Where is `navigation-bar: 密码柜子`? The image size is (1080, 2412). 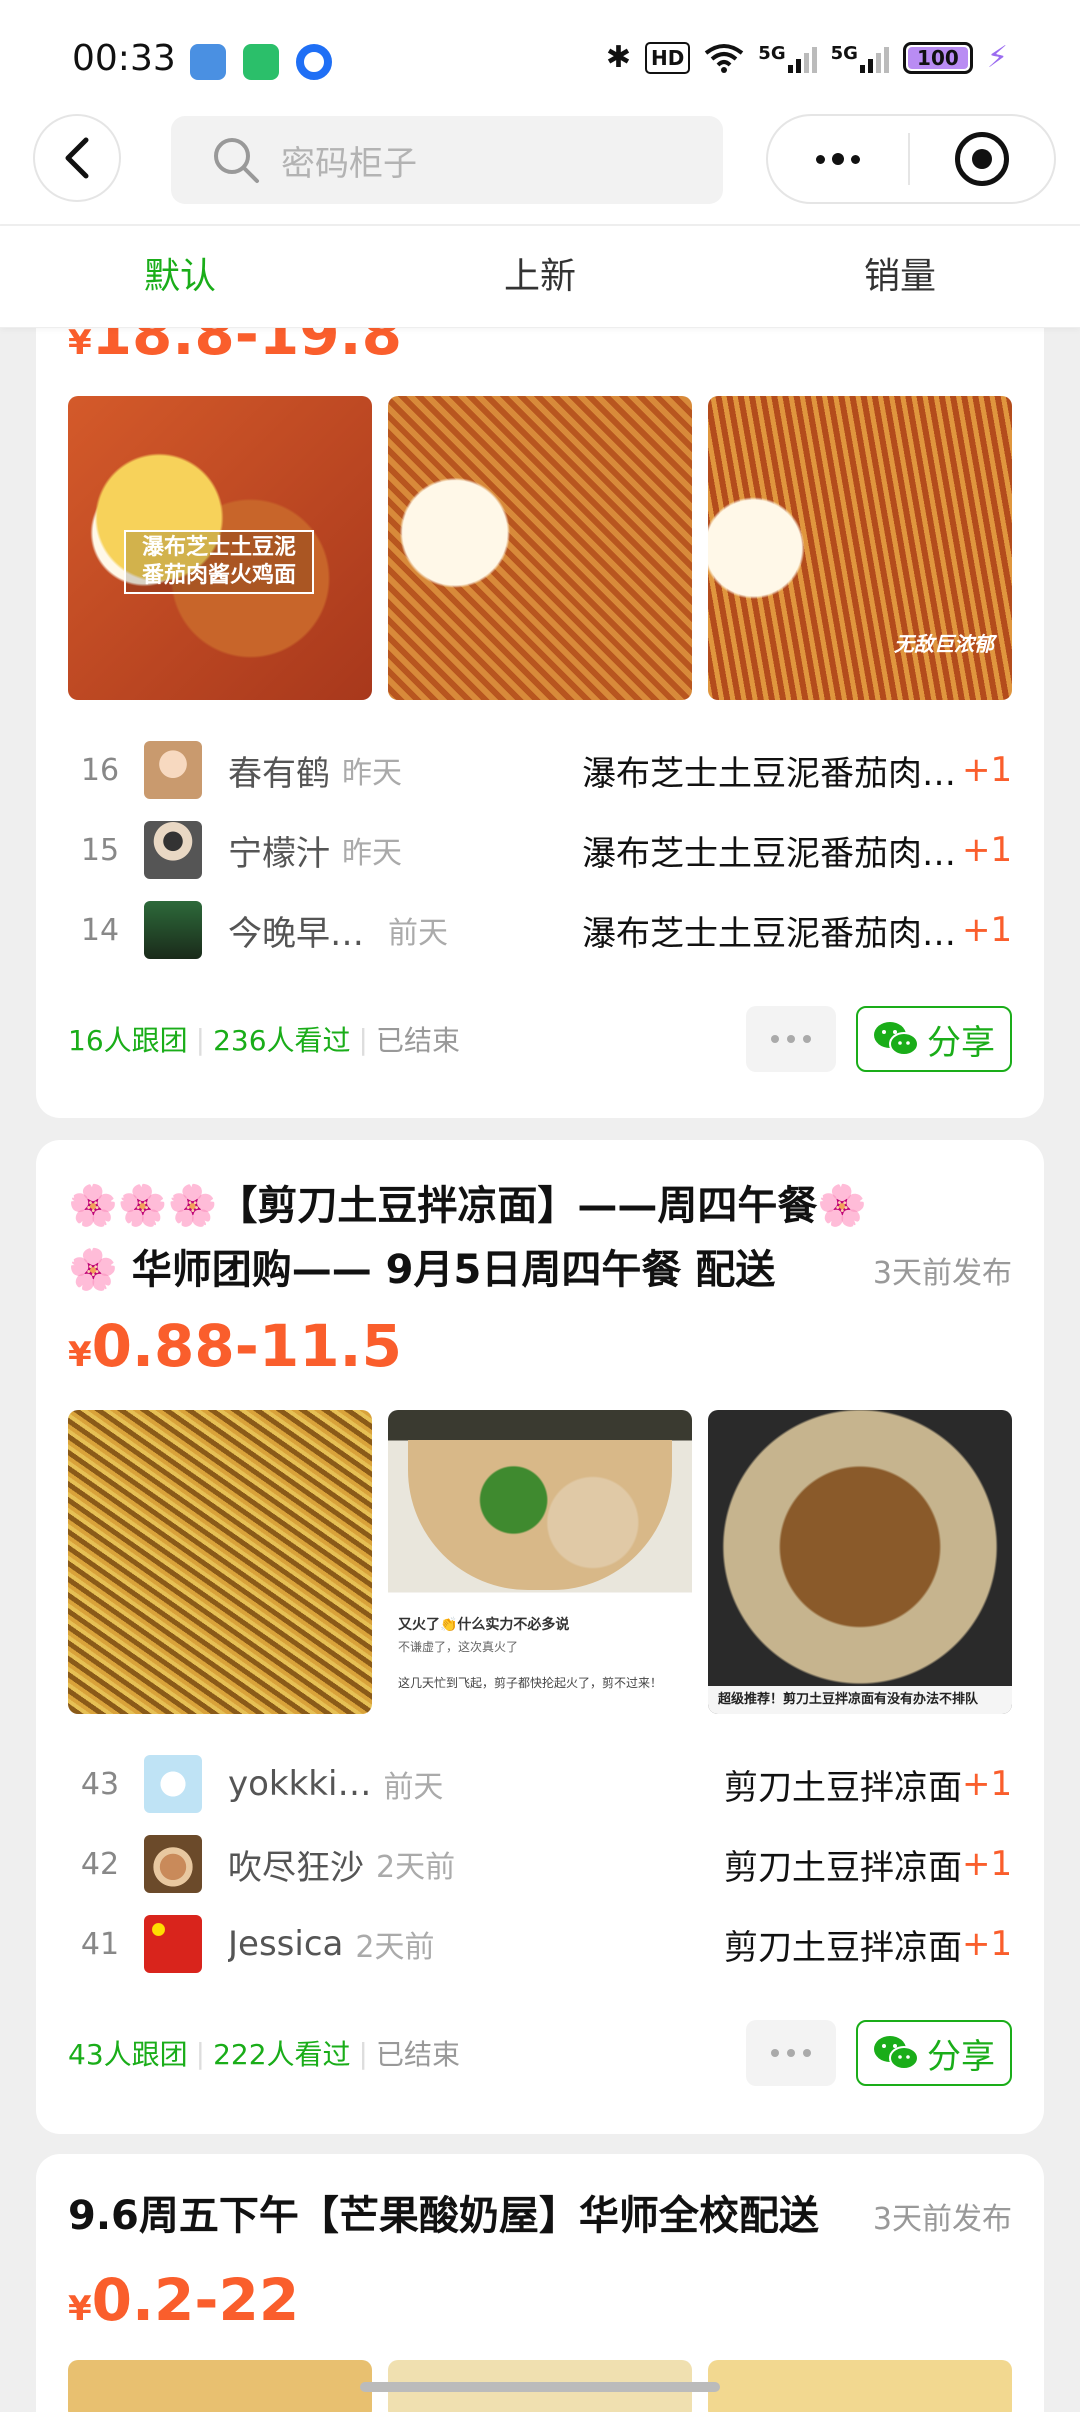 navigation-bar: 密码柜子 is located at coordinates (540, 168).